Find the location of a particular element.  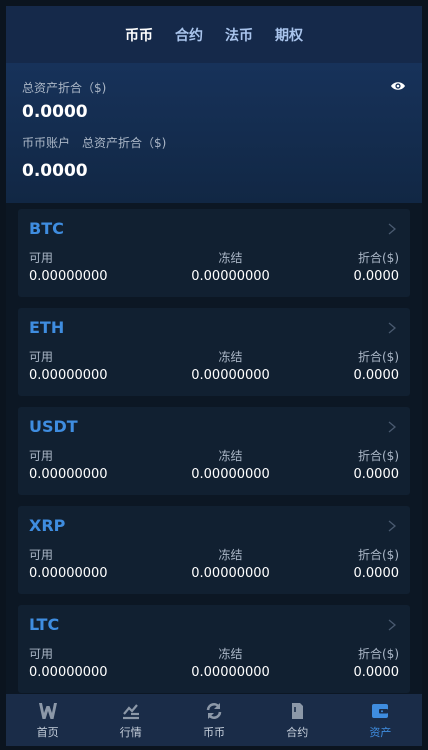

coin-name: USDT is located at coordinates (53, 426).